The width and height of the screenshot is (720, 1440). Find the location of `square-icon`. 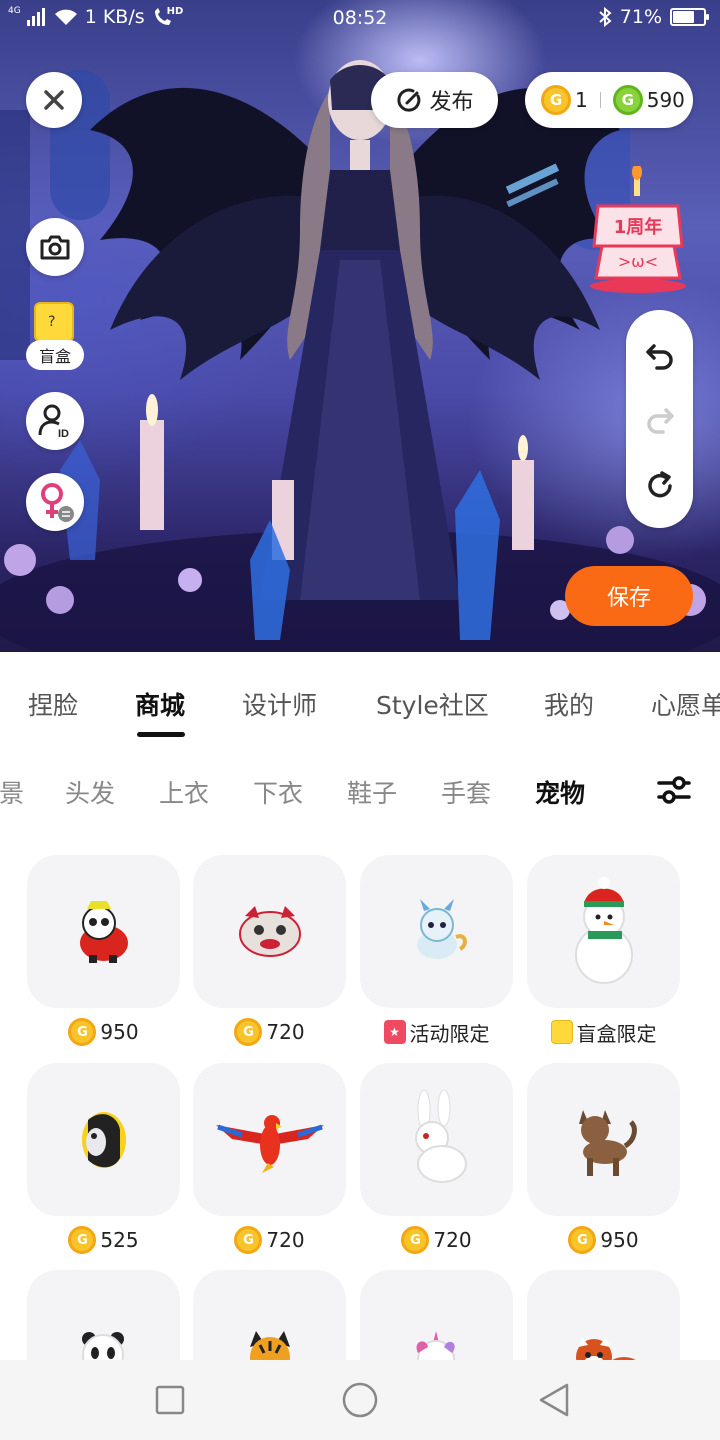

square-icon is located at coordinates (170, 1400).